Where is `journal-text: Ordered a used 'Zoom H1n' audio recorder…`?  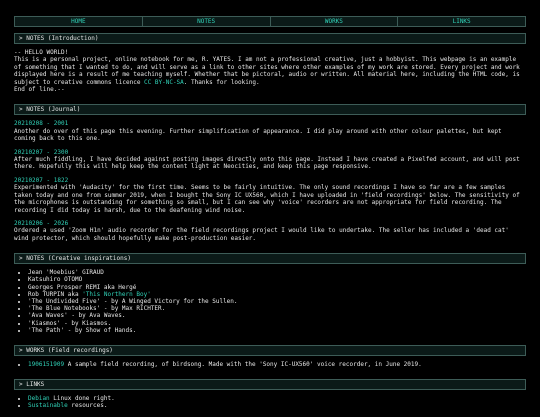 journal-text: Ordered a used 'Zoom H1n' audio recorder… is located at coordinates (261, 234).